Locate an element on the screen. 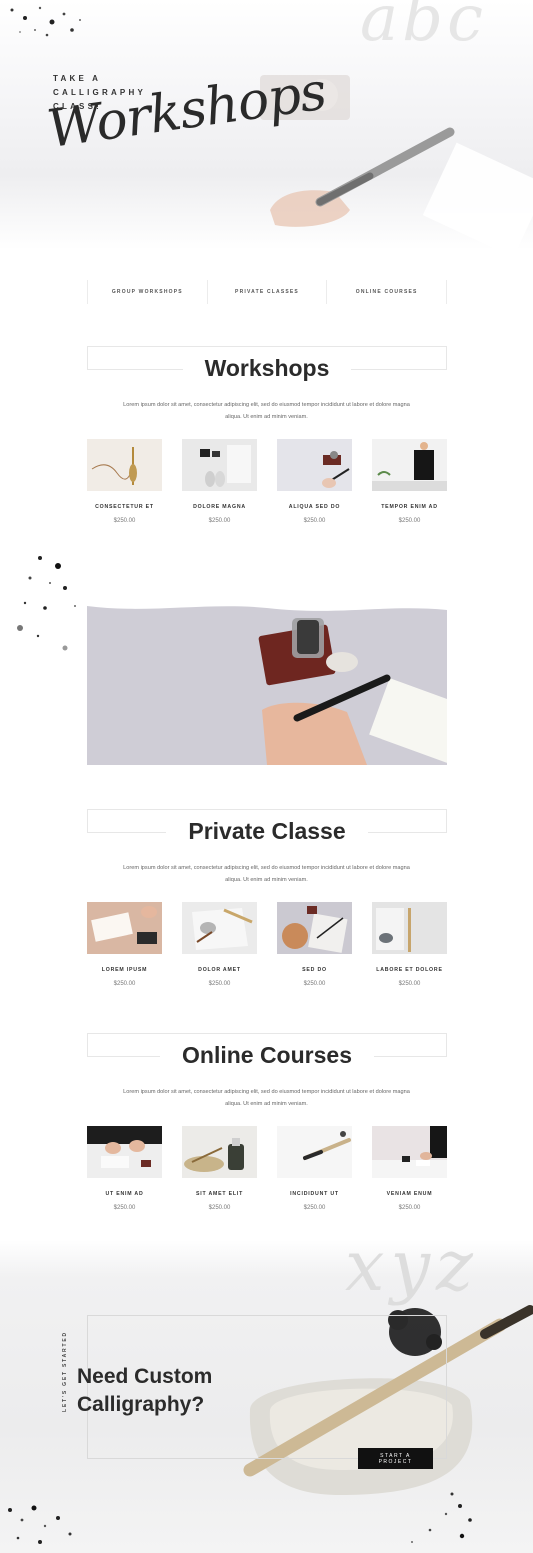  product-card: CONSECTETUR ET $250.00 is located at coordinates (124, 481).